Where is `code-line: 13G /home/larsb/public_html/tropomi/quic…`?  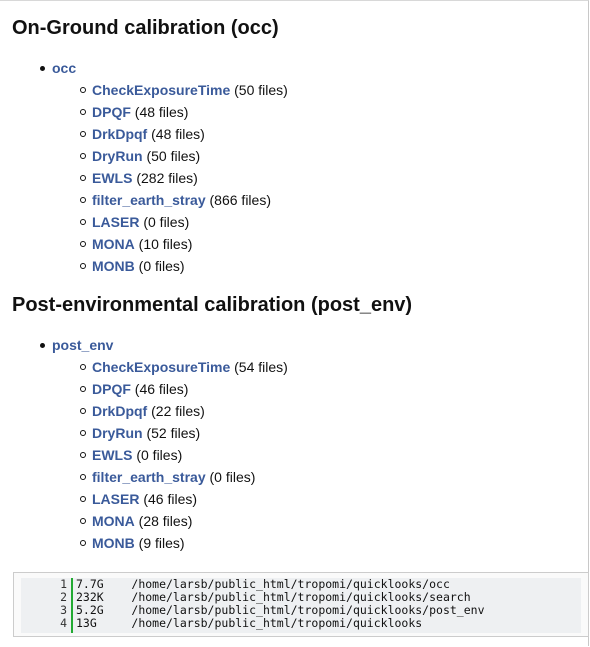
code-line: 13G /home/larsb/public_html/tropomi/quic… is located at coordinates (249, 623).